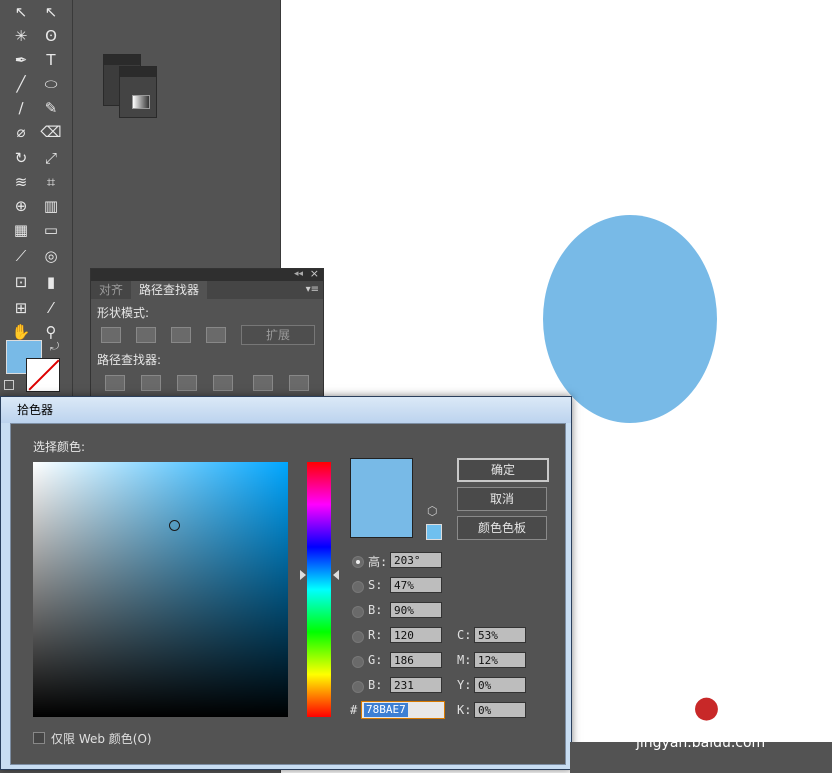  Describe the element at coordinates (21, 12) in the screenshot. I see `selection-tool-icon: ↖` at that location.